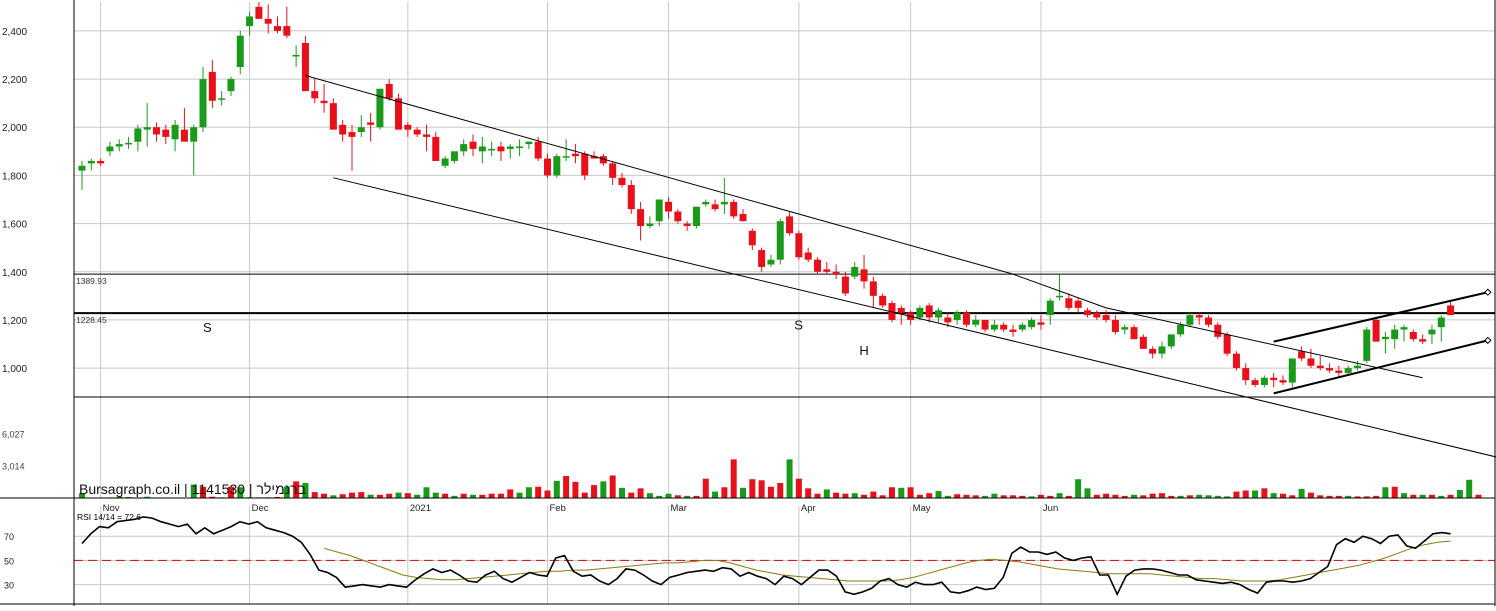  I want to click on price-tick-label: 1,800, so click(14, 176).